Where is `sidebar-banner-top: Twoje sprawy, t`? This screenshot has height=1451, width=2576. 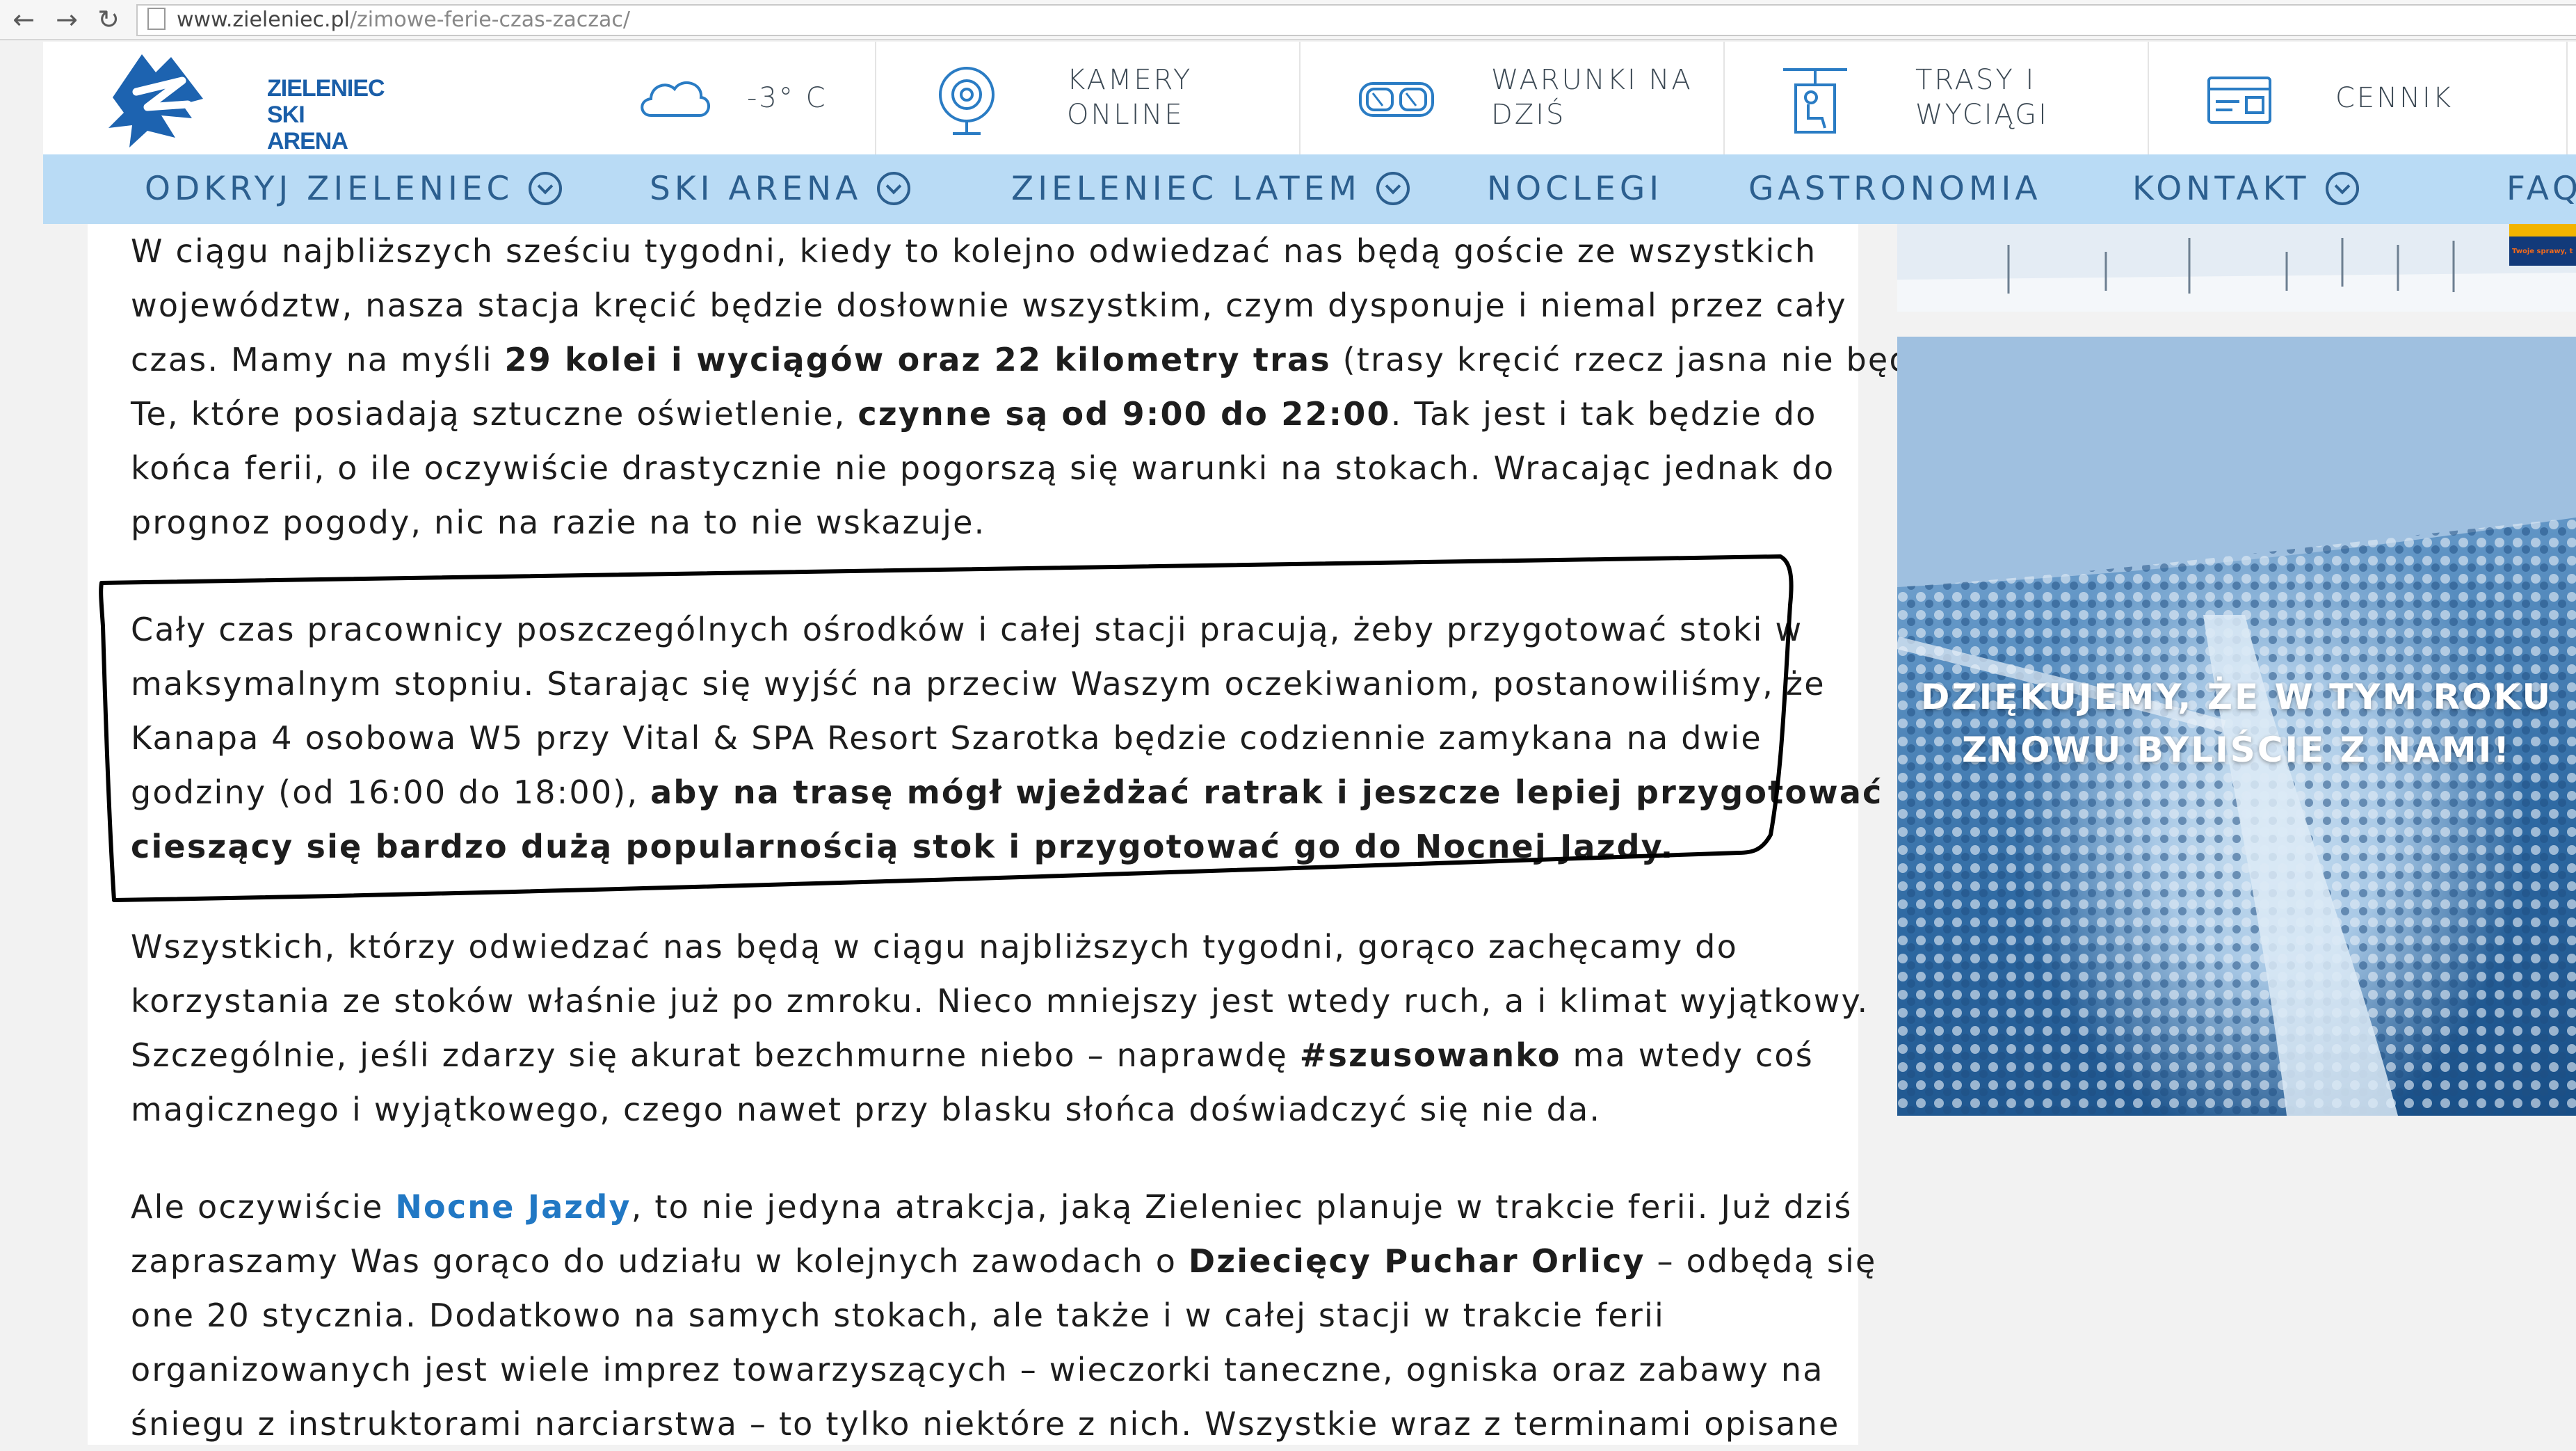 sidebar-banner-top: Twoje sprawy, t is located at coordinates (2236, 268).